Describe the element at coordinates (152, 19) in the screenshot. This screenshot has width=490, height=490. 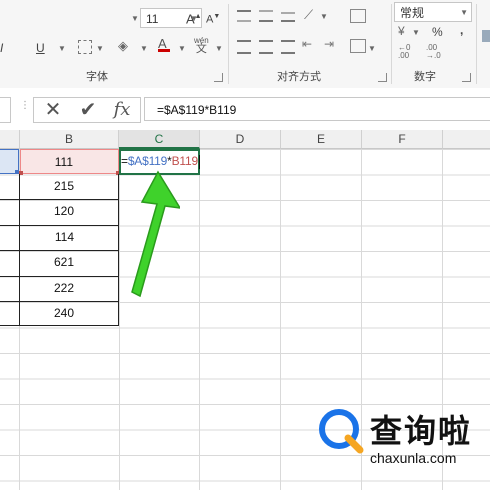
I see `font-size-value: 11` at that location.